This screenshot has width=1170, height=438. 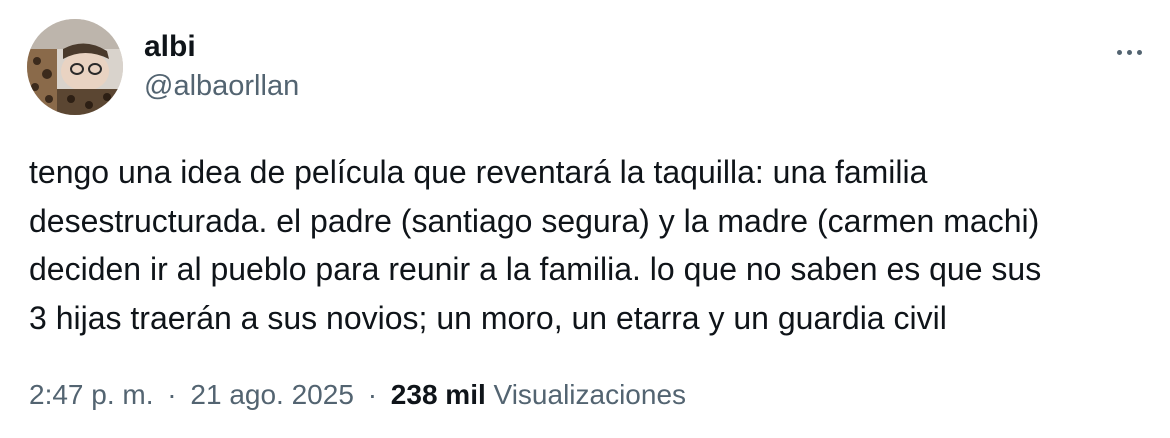 What do you see at coordinates (272, 394) in the screenshot?
I see `tweet-date: 21 ago. 2025` at bounding box center [272, 394].